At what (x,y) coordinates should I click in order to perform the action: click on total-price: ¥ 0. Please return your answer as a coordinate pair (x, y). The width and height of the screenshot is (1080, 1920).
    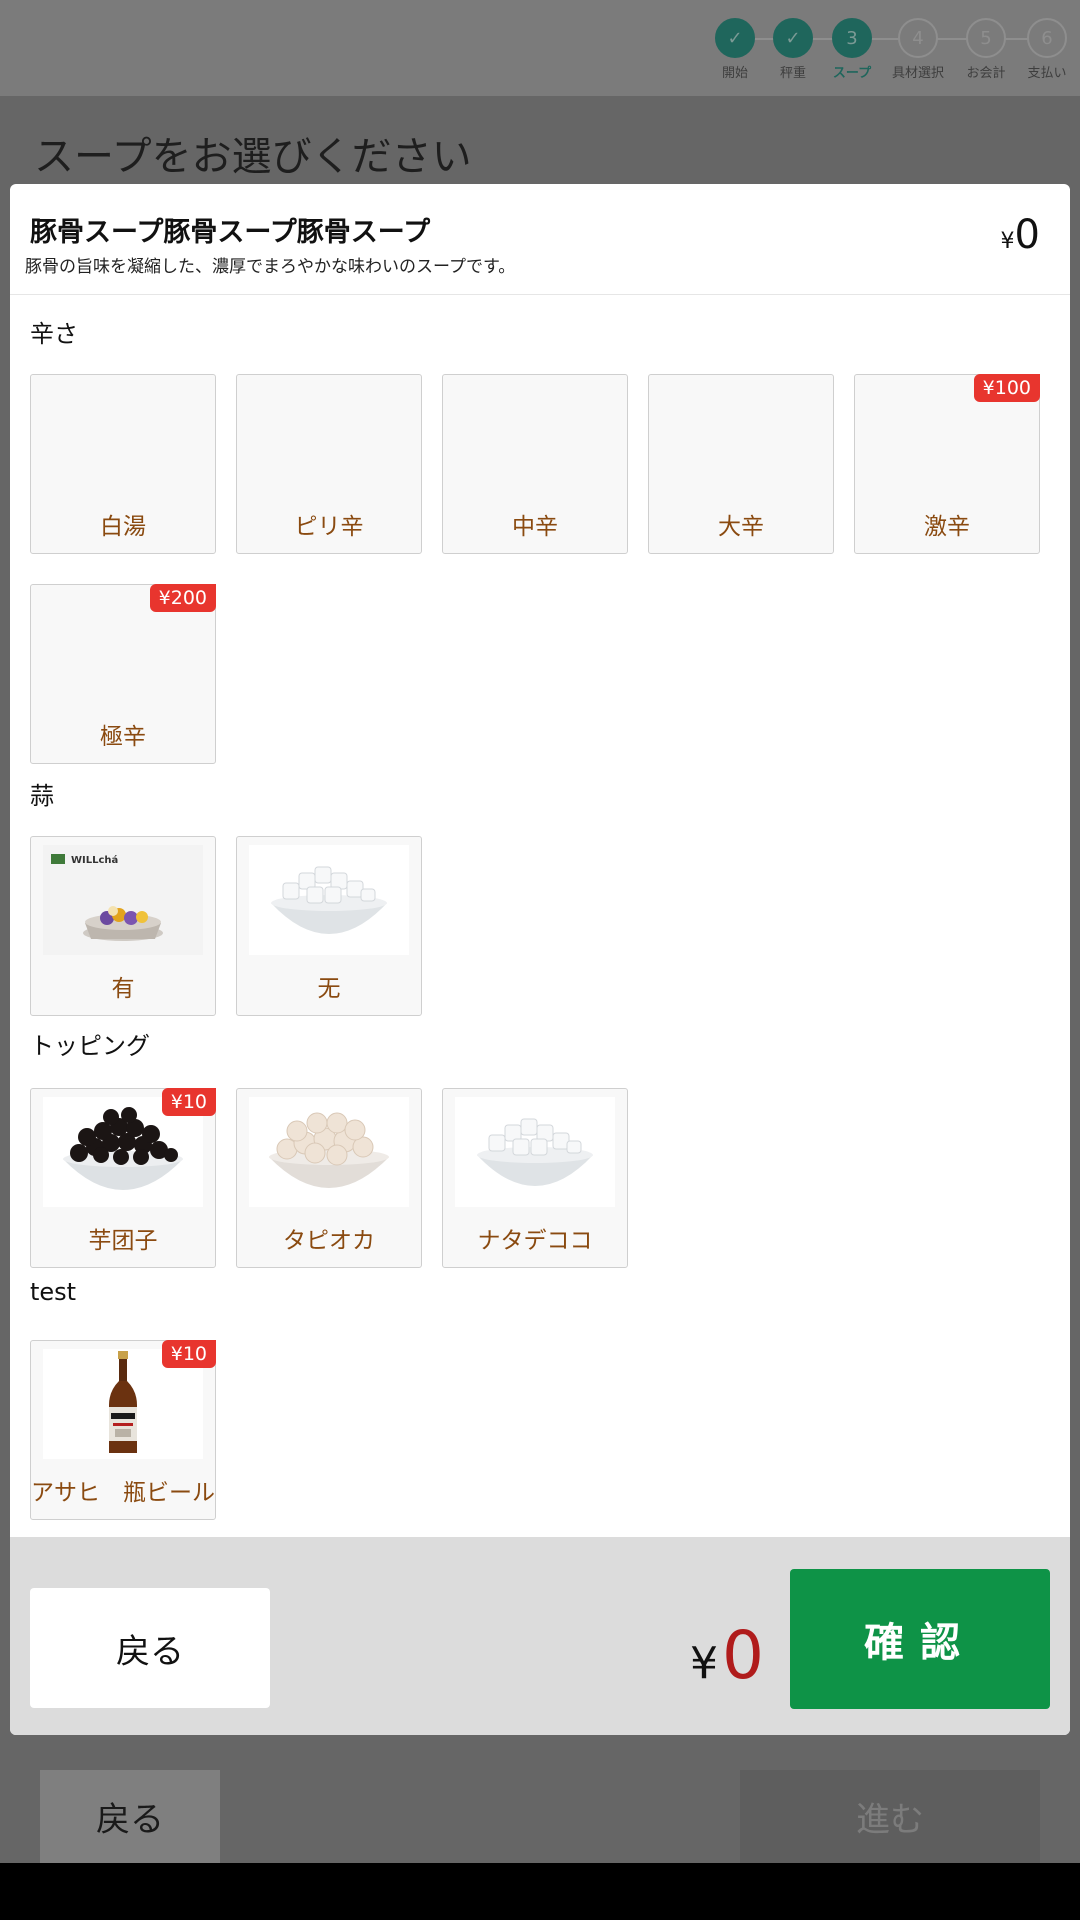
    Looking at the image, I should click on (727, 1655).